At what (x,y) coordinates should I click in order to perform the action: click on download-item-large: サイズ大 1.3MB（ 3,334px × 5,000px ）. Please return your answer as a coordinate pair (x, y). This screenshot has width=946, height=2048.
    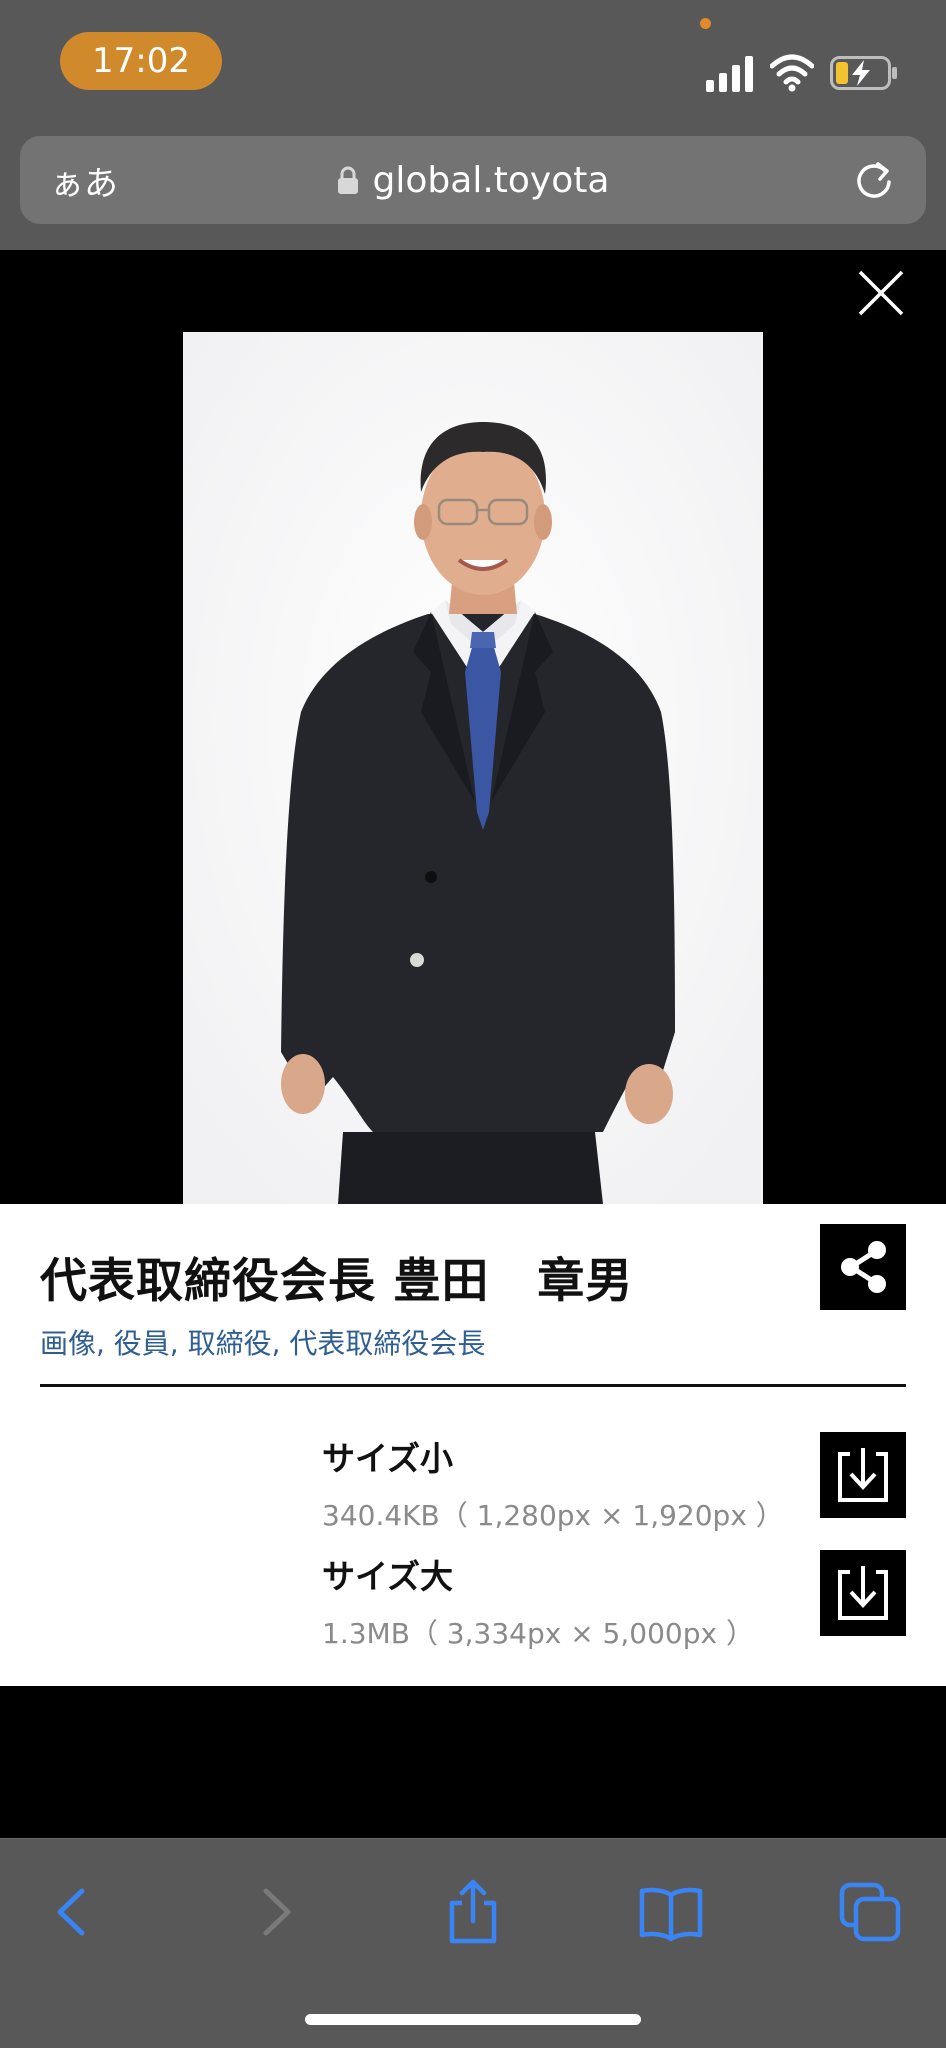
    Looking at the image, I should click on (538, 1601).